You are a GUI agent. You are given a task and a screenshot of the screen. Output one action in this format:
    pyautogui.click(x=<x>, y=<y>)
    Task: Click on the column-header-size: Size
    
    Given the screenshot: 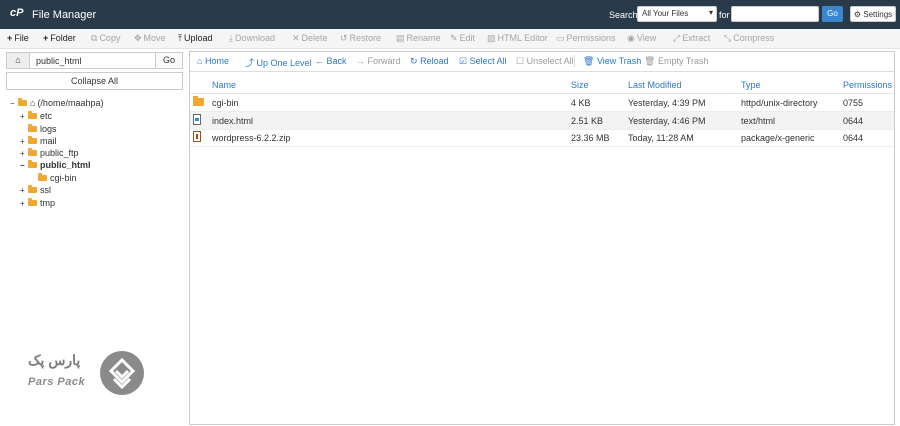 What is the action you would take?
    pyautogui.click(x=580, y=85)
    